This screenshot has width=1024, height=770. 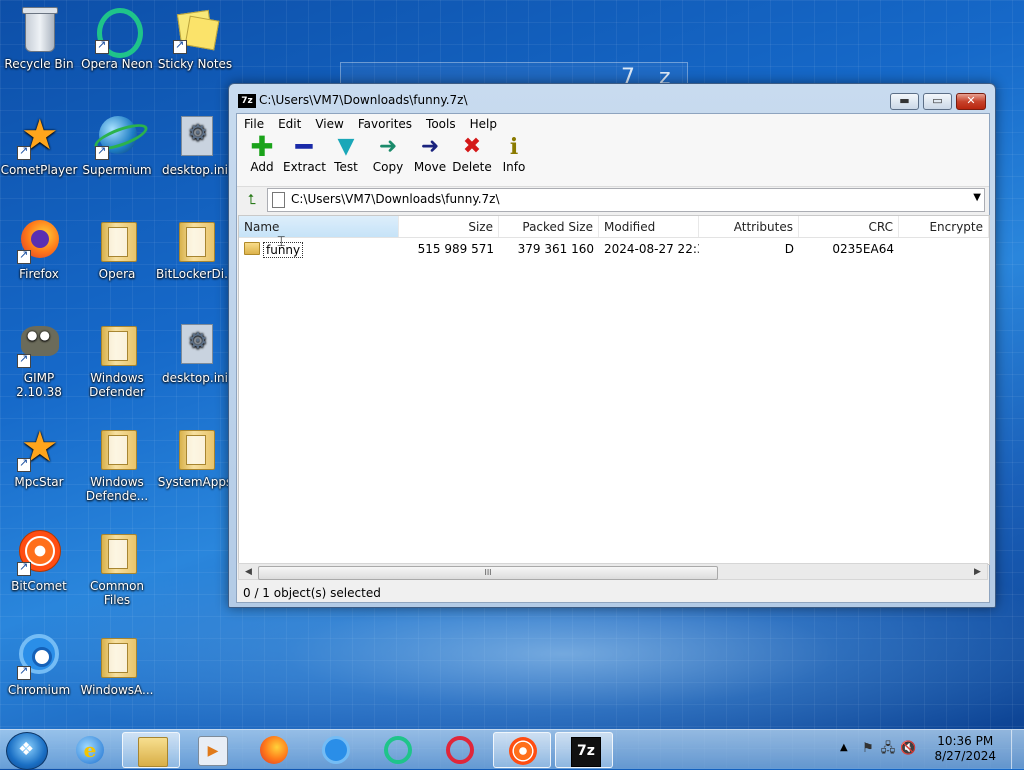 I want to click on column-packed-size: Packed Size, so click(x=549, y=226).